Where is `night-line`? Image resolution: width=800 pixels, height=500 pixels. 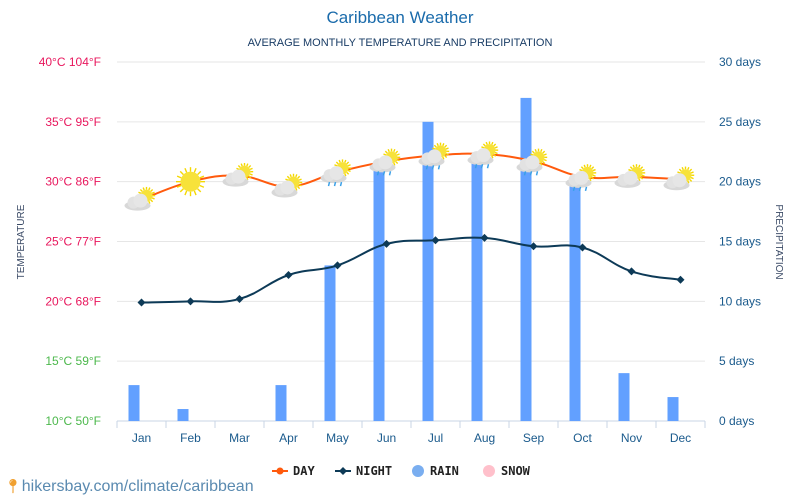 night-line is located at coordinates (411, 270).